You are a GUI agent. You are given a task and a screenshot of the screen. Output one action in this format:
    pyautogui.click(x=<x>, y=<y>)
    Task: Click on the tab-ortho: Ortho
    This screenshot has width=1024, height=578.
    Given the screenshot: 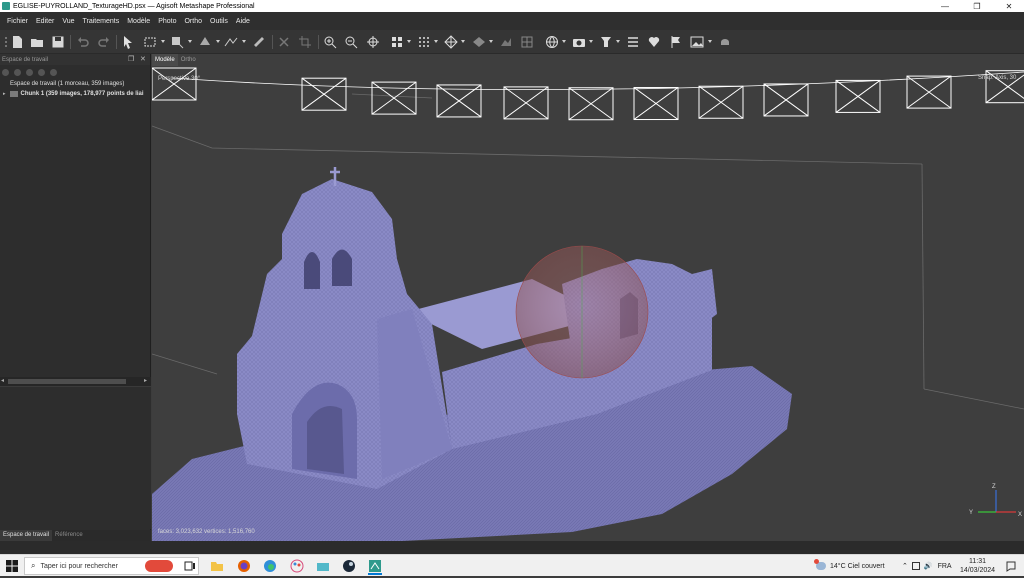 What is the action you would take?
    pyautogui.click(x=188, y=60)
    